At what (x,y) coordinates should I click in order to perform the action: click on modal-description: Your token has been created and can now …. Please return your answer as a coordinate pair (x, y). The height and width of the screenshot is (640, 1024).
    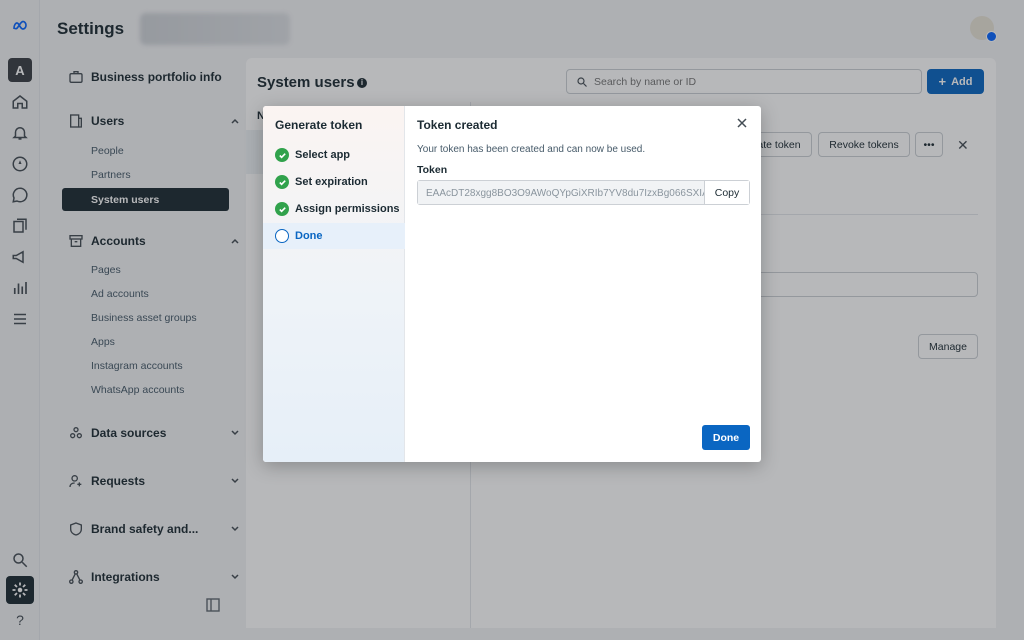
    Looking at the image, I should click on (531, 149).